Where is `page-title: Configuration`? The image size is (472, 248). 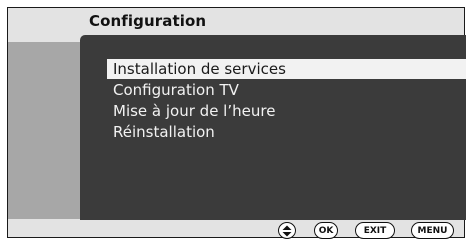 page-title: Configuration is located at coordinates (148, 21).